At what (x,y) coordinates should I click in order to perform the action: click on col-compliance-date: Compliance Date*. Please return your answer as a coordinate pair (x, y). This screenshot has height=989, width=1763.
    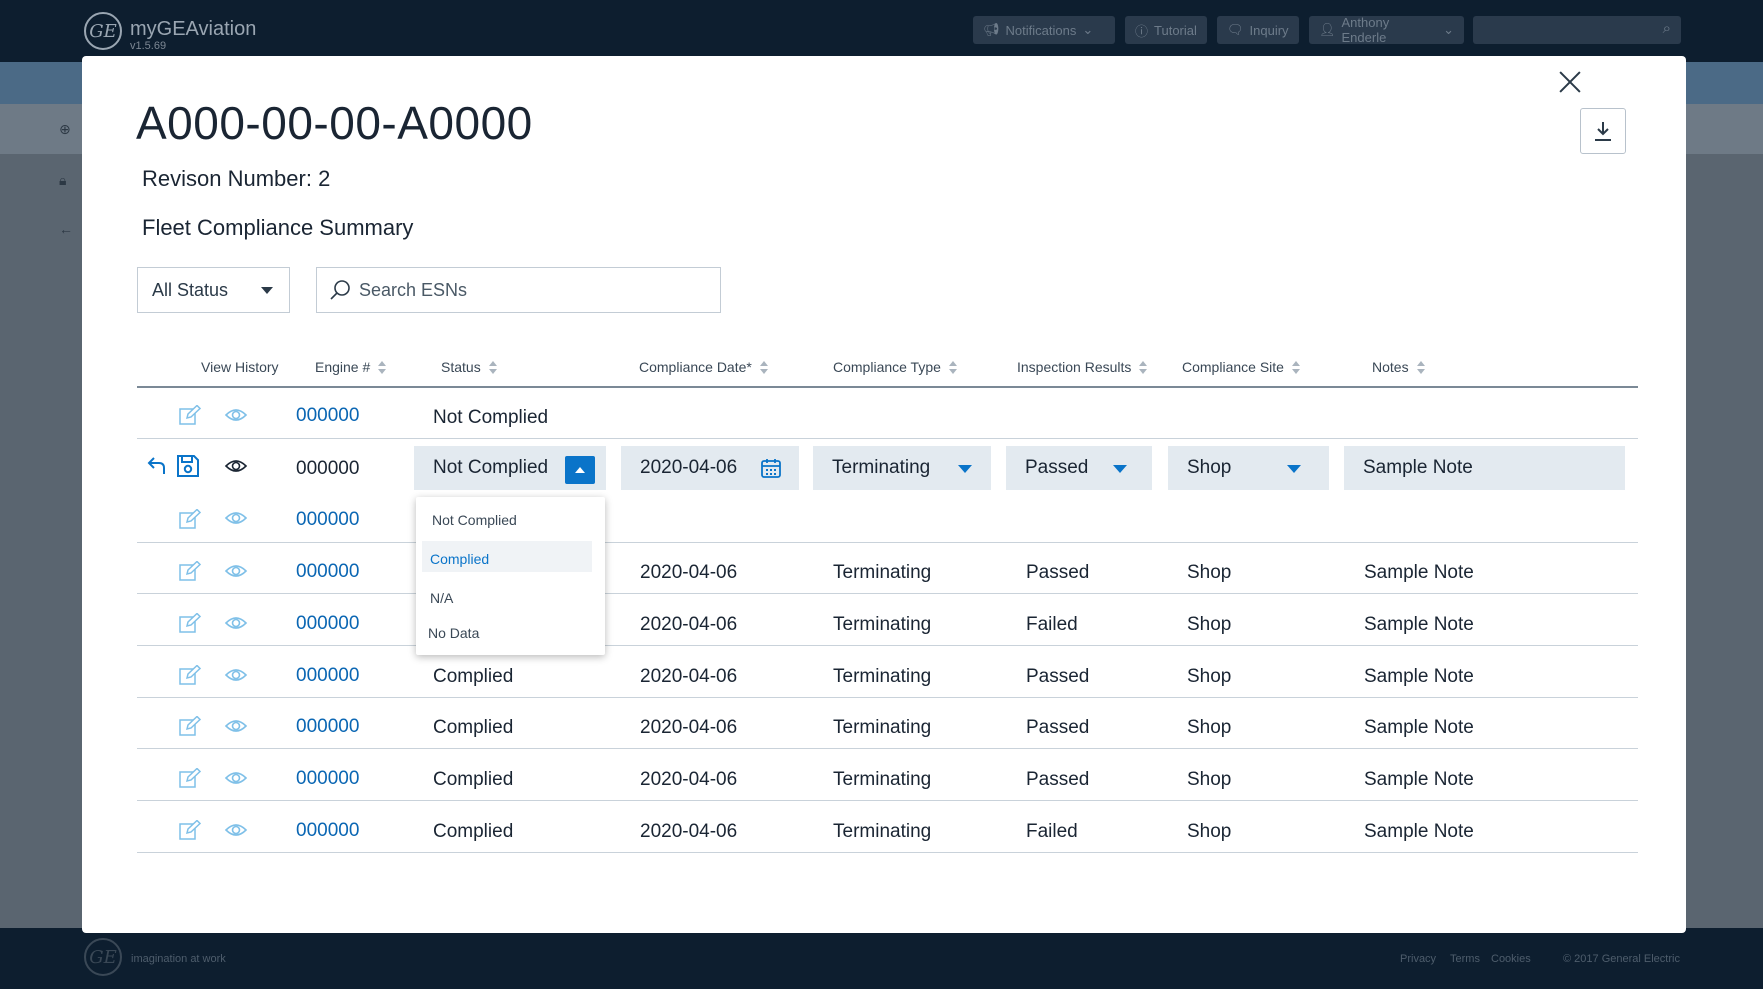
    Looking at the image, I should click on (703, 367).